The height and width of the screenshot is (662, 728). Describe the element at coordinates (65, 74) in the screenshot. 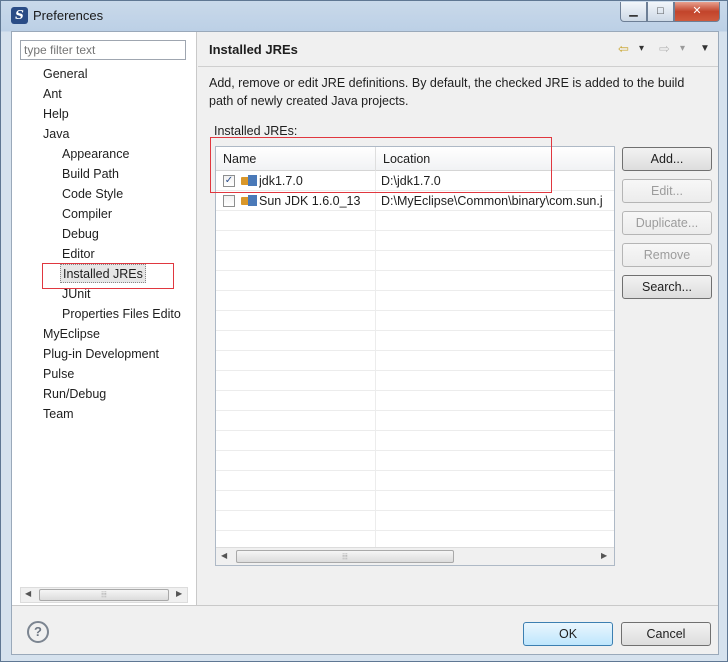

I see `tree-item-general: General` at that location.